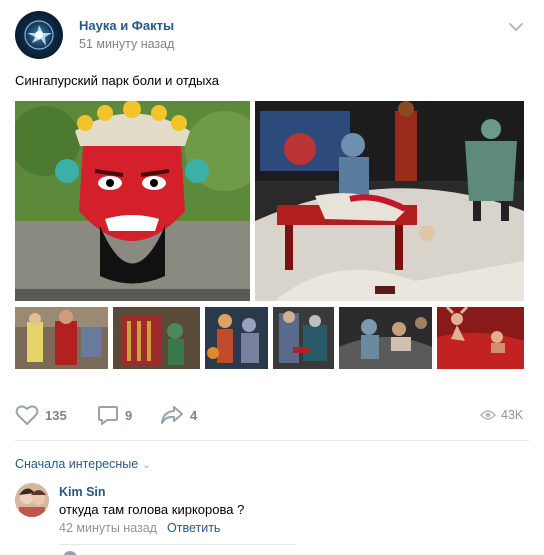 The image size is (544, 555). Describe the element at coordinates (488, 415) in the screenshot. I see `eye-icon` at that location.